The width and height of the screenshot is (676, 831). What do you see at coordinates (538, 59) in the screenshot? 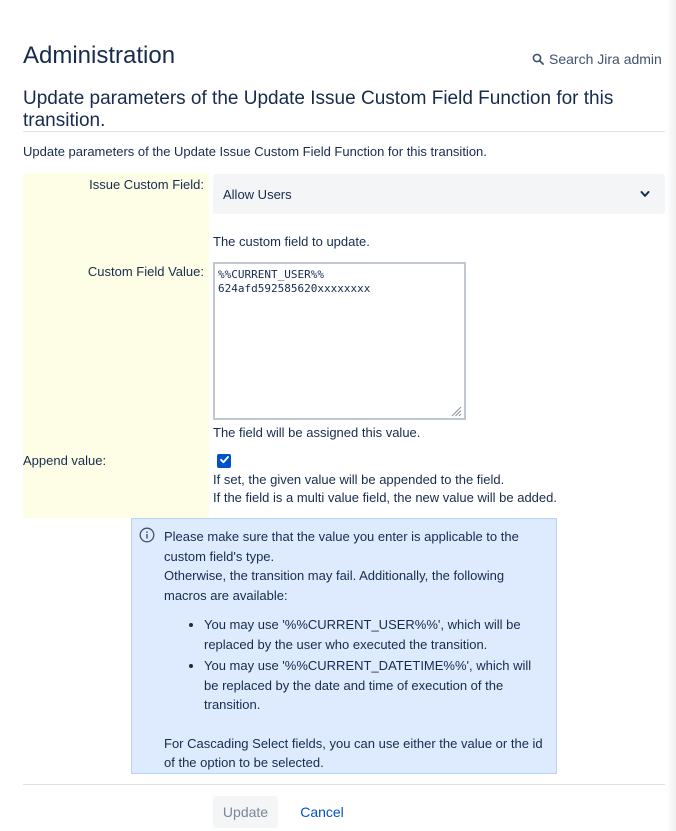
I see `search-icon` at bounding box center [538, 59].